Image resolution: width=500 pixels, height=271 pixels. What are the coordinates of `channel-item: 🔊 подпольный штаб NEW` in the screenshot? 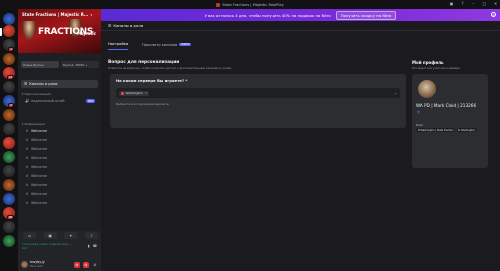 It's located at (59, 101).